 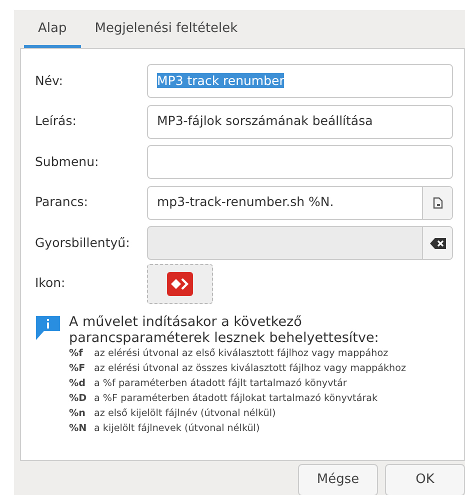 I want to click on param-description: az első kijelölt fájlnév (útvonal nélkül), so click(x=185, y=414).